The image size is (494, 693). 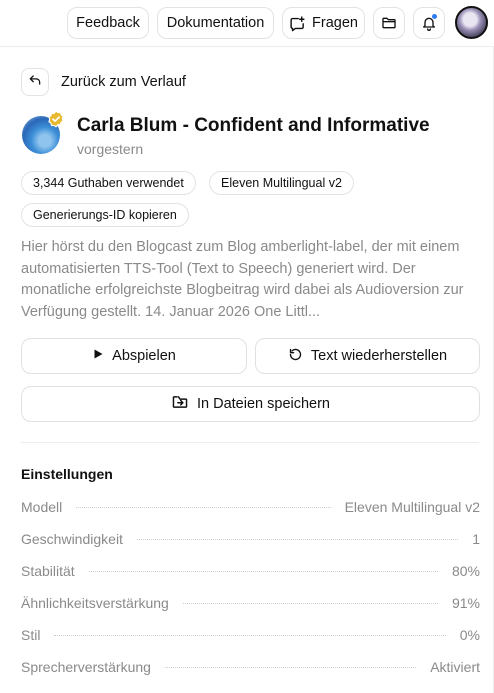 I want to click on setting-row-speaker-boost: Sprecherverstärkung Aktiviert, so click(x=250, y=667).